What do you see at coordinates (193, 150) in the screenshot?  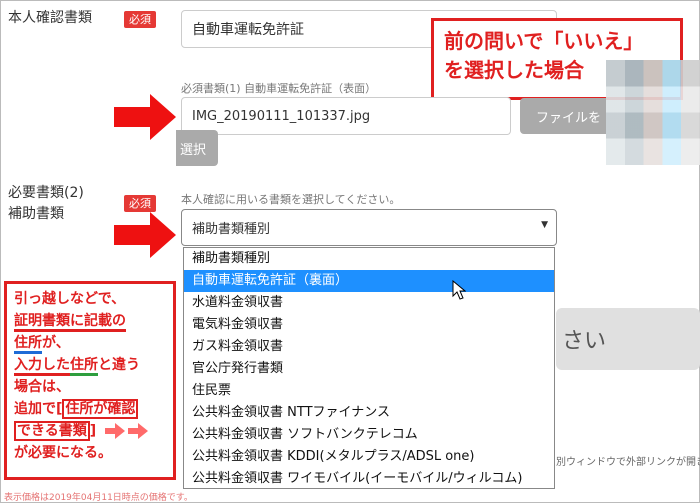 I see `file-select-button-label-cont: 選択` at bounding box center [193, 150].